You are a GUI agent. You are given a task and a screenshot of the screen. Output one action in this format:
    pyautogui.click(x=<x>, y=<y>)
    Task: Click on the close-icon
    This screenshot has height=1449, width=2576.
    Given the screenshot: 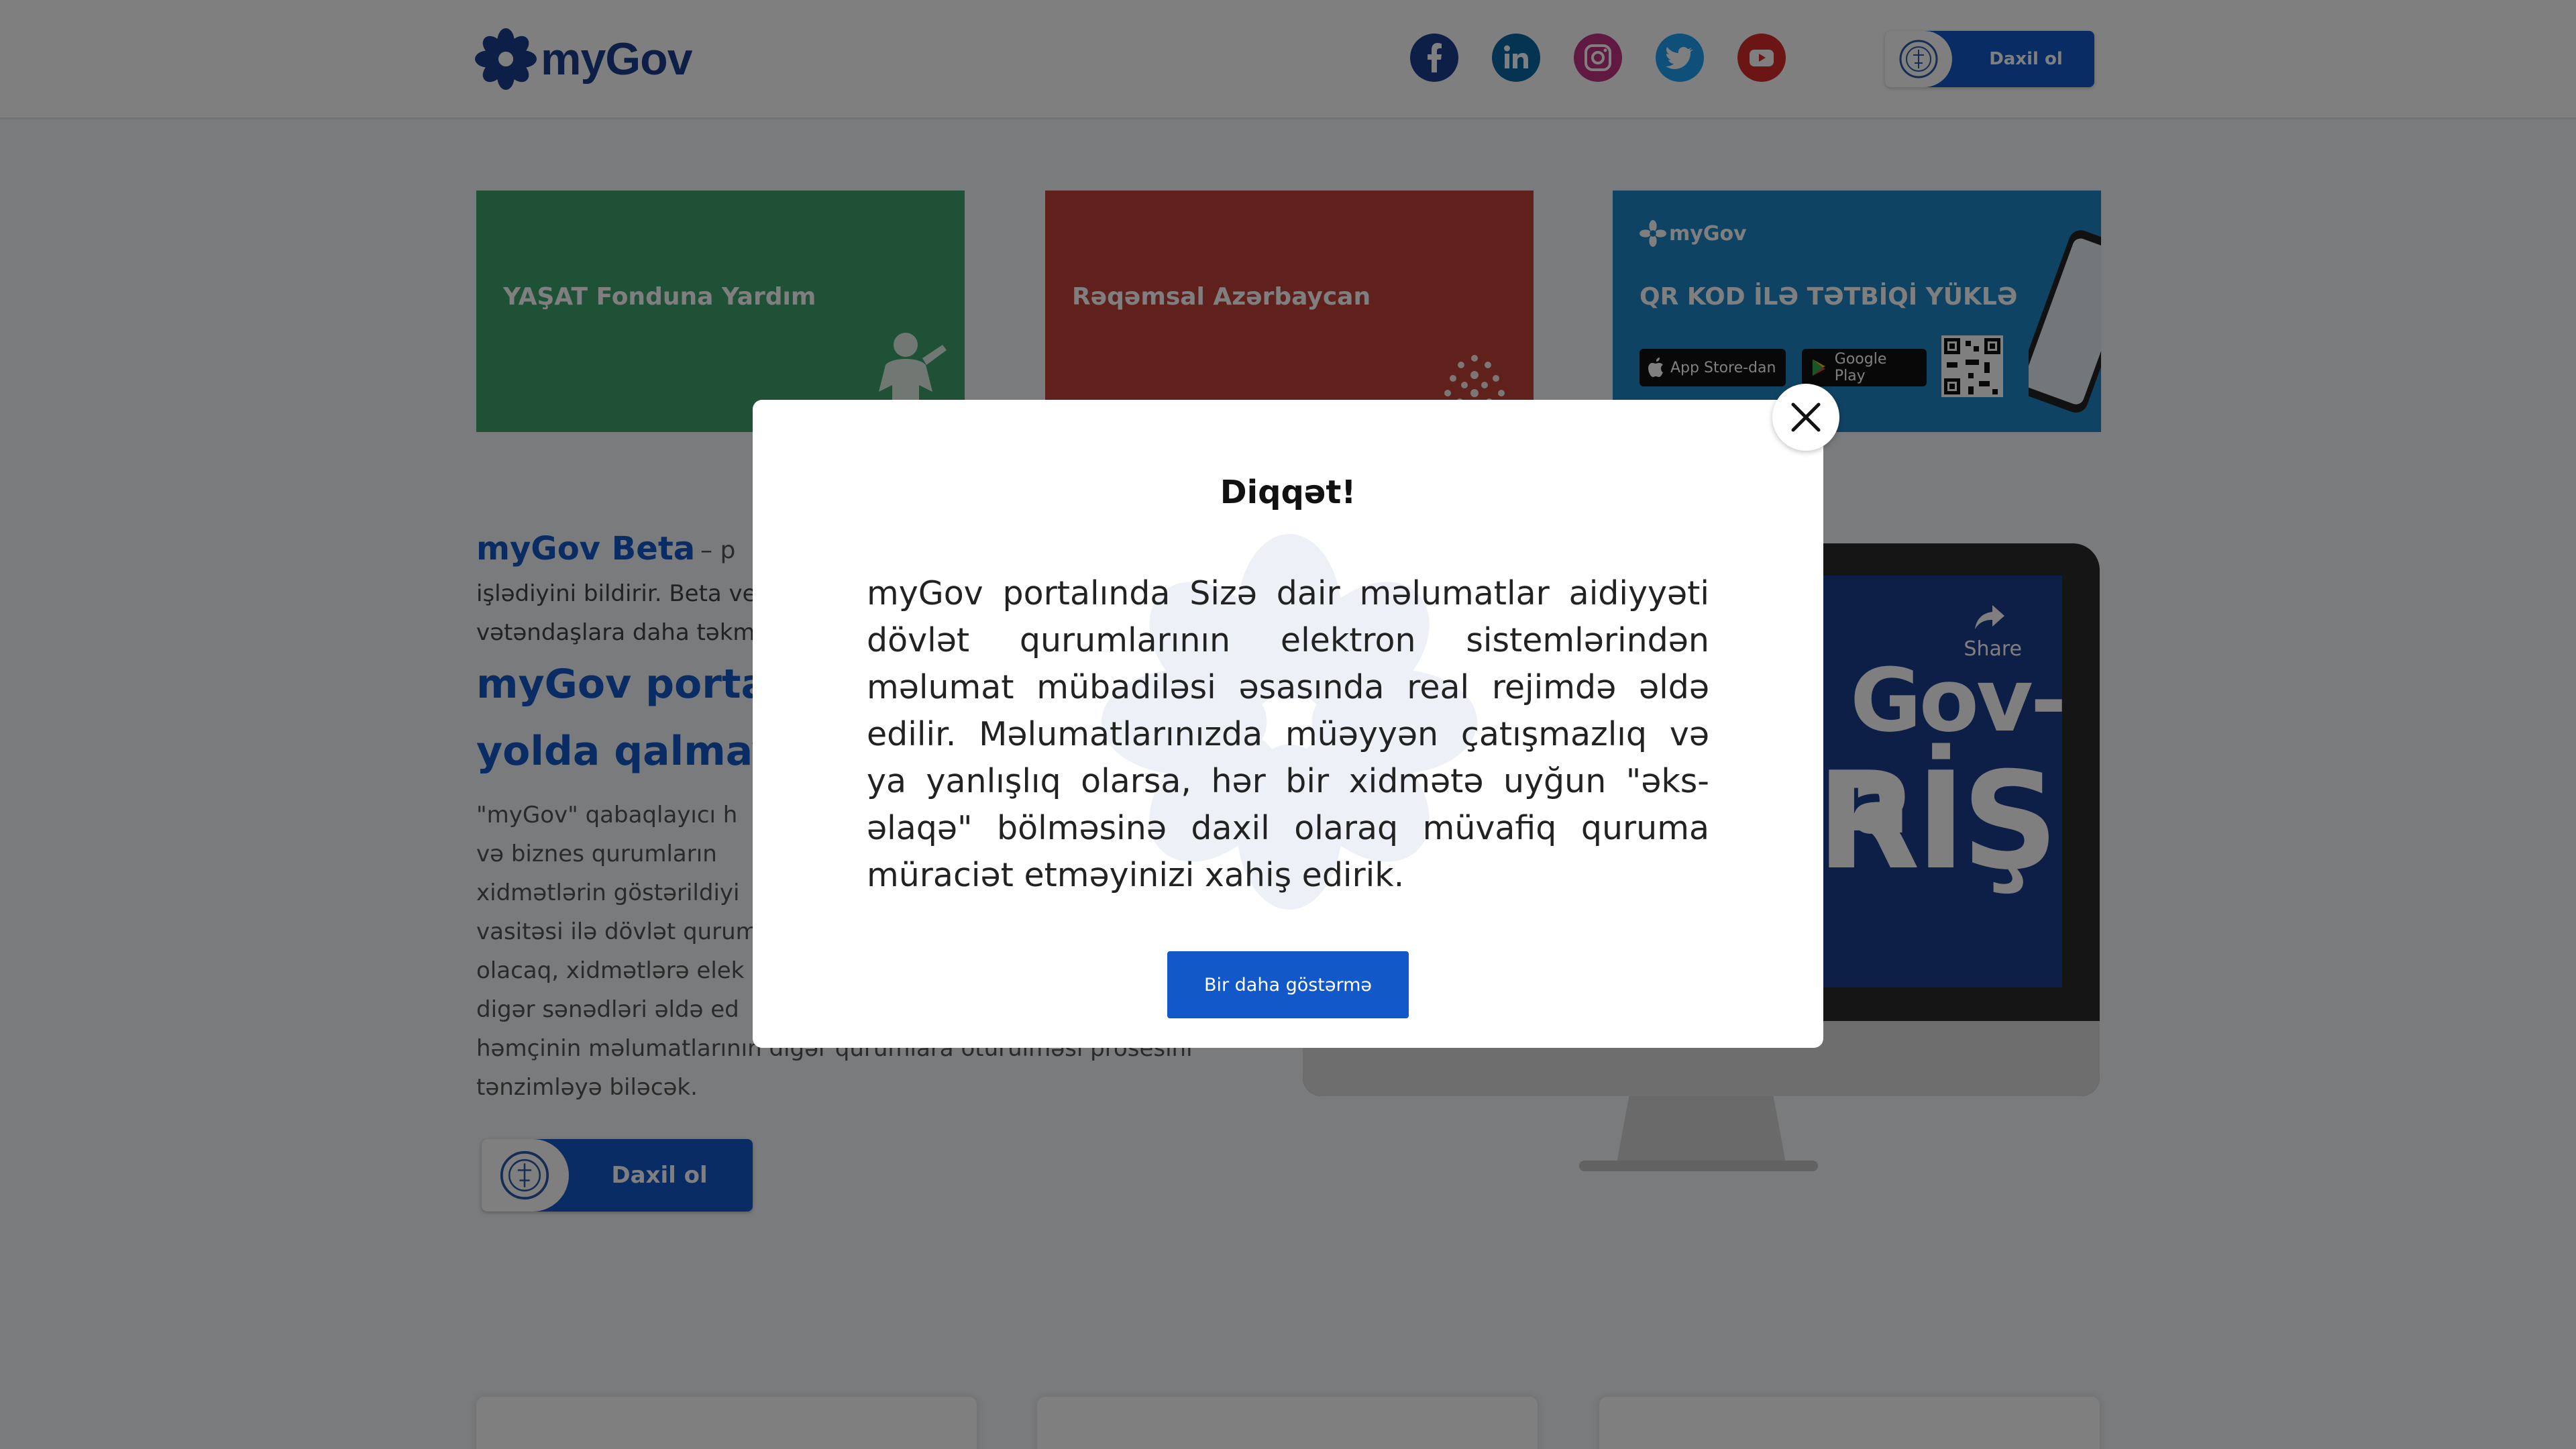 What is the action you would take?
    pyautogui.click(x=1806, y=417)
    